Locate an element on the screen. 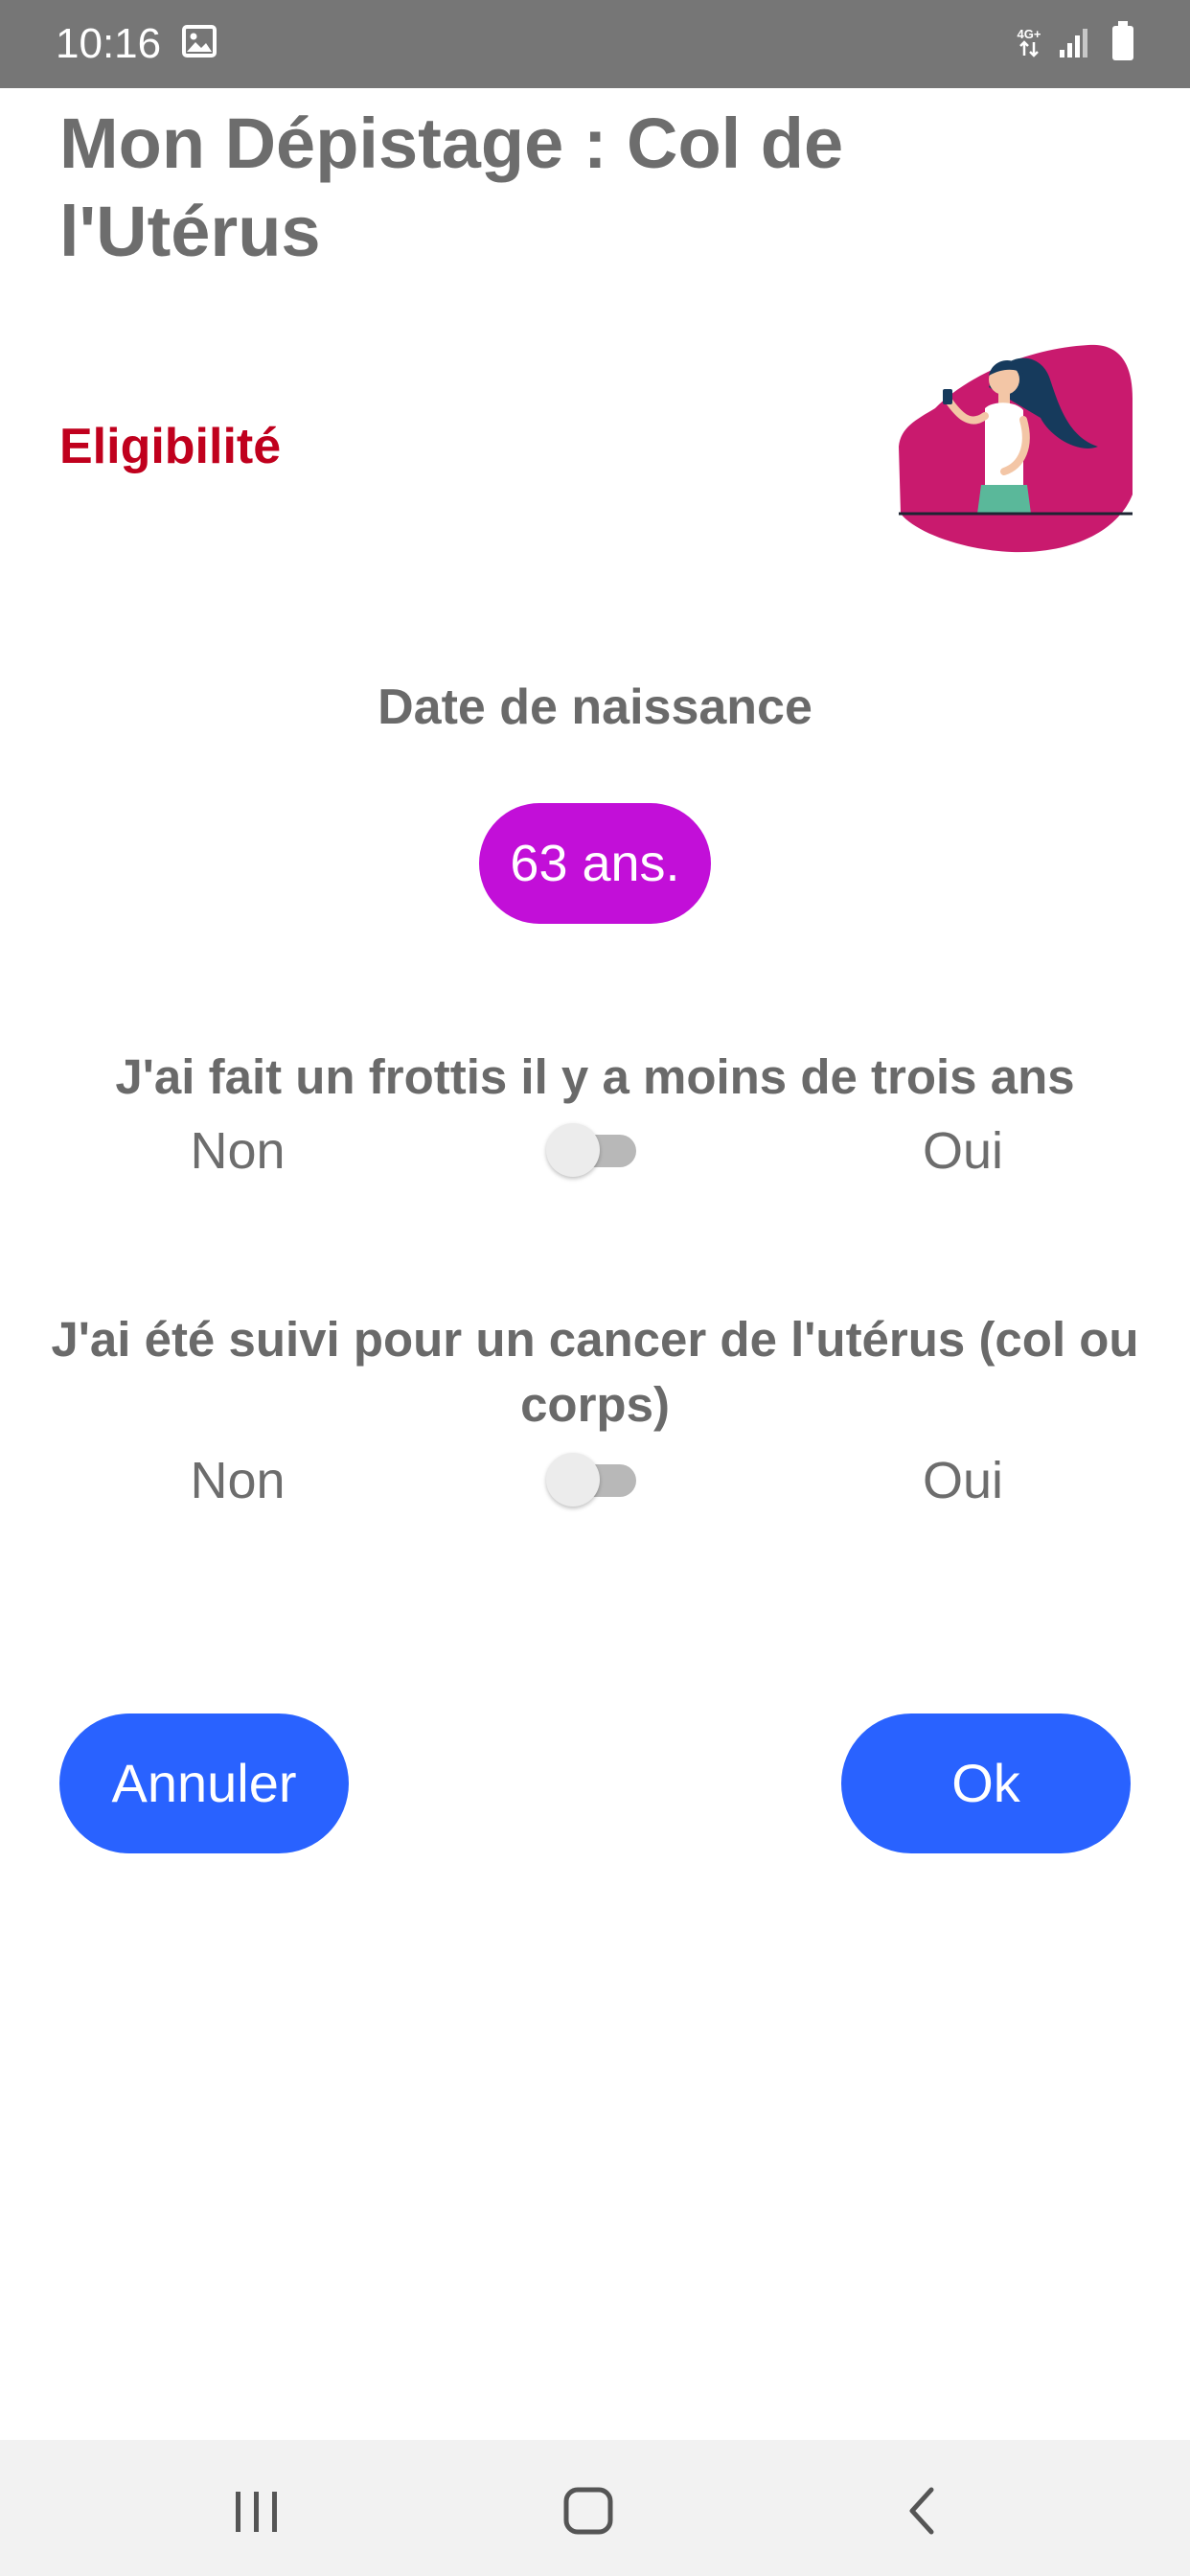  page-title: Mon Dépistage : Col de l'Utérus is located at coordinates (452, 187).